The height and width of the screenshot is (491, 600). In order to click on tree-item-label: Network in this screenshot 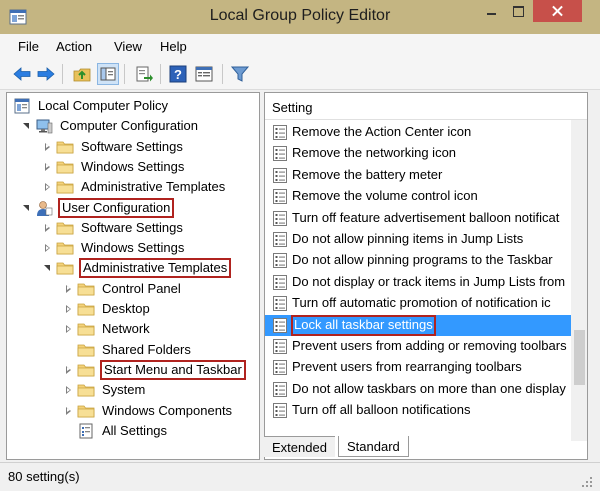, I will do `click(126, 329)`.